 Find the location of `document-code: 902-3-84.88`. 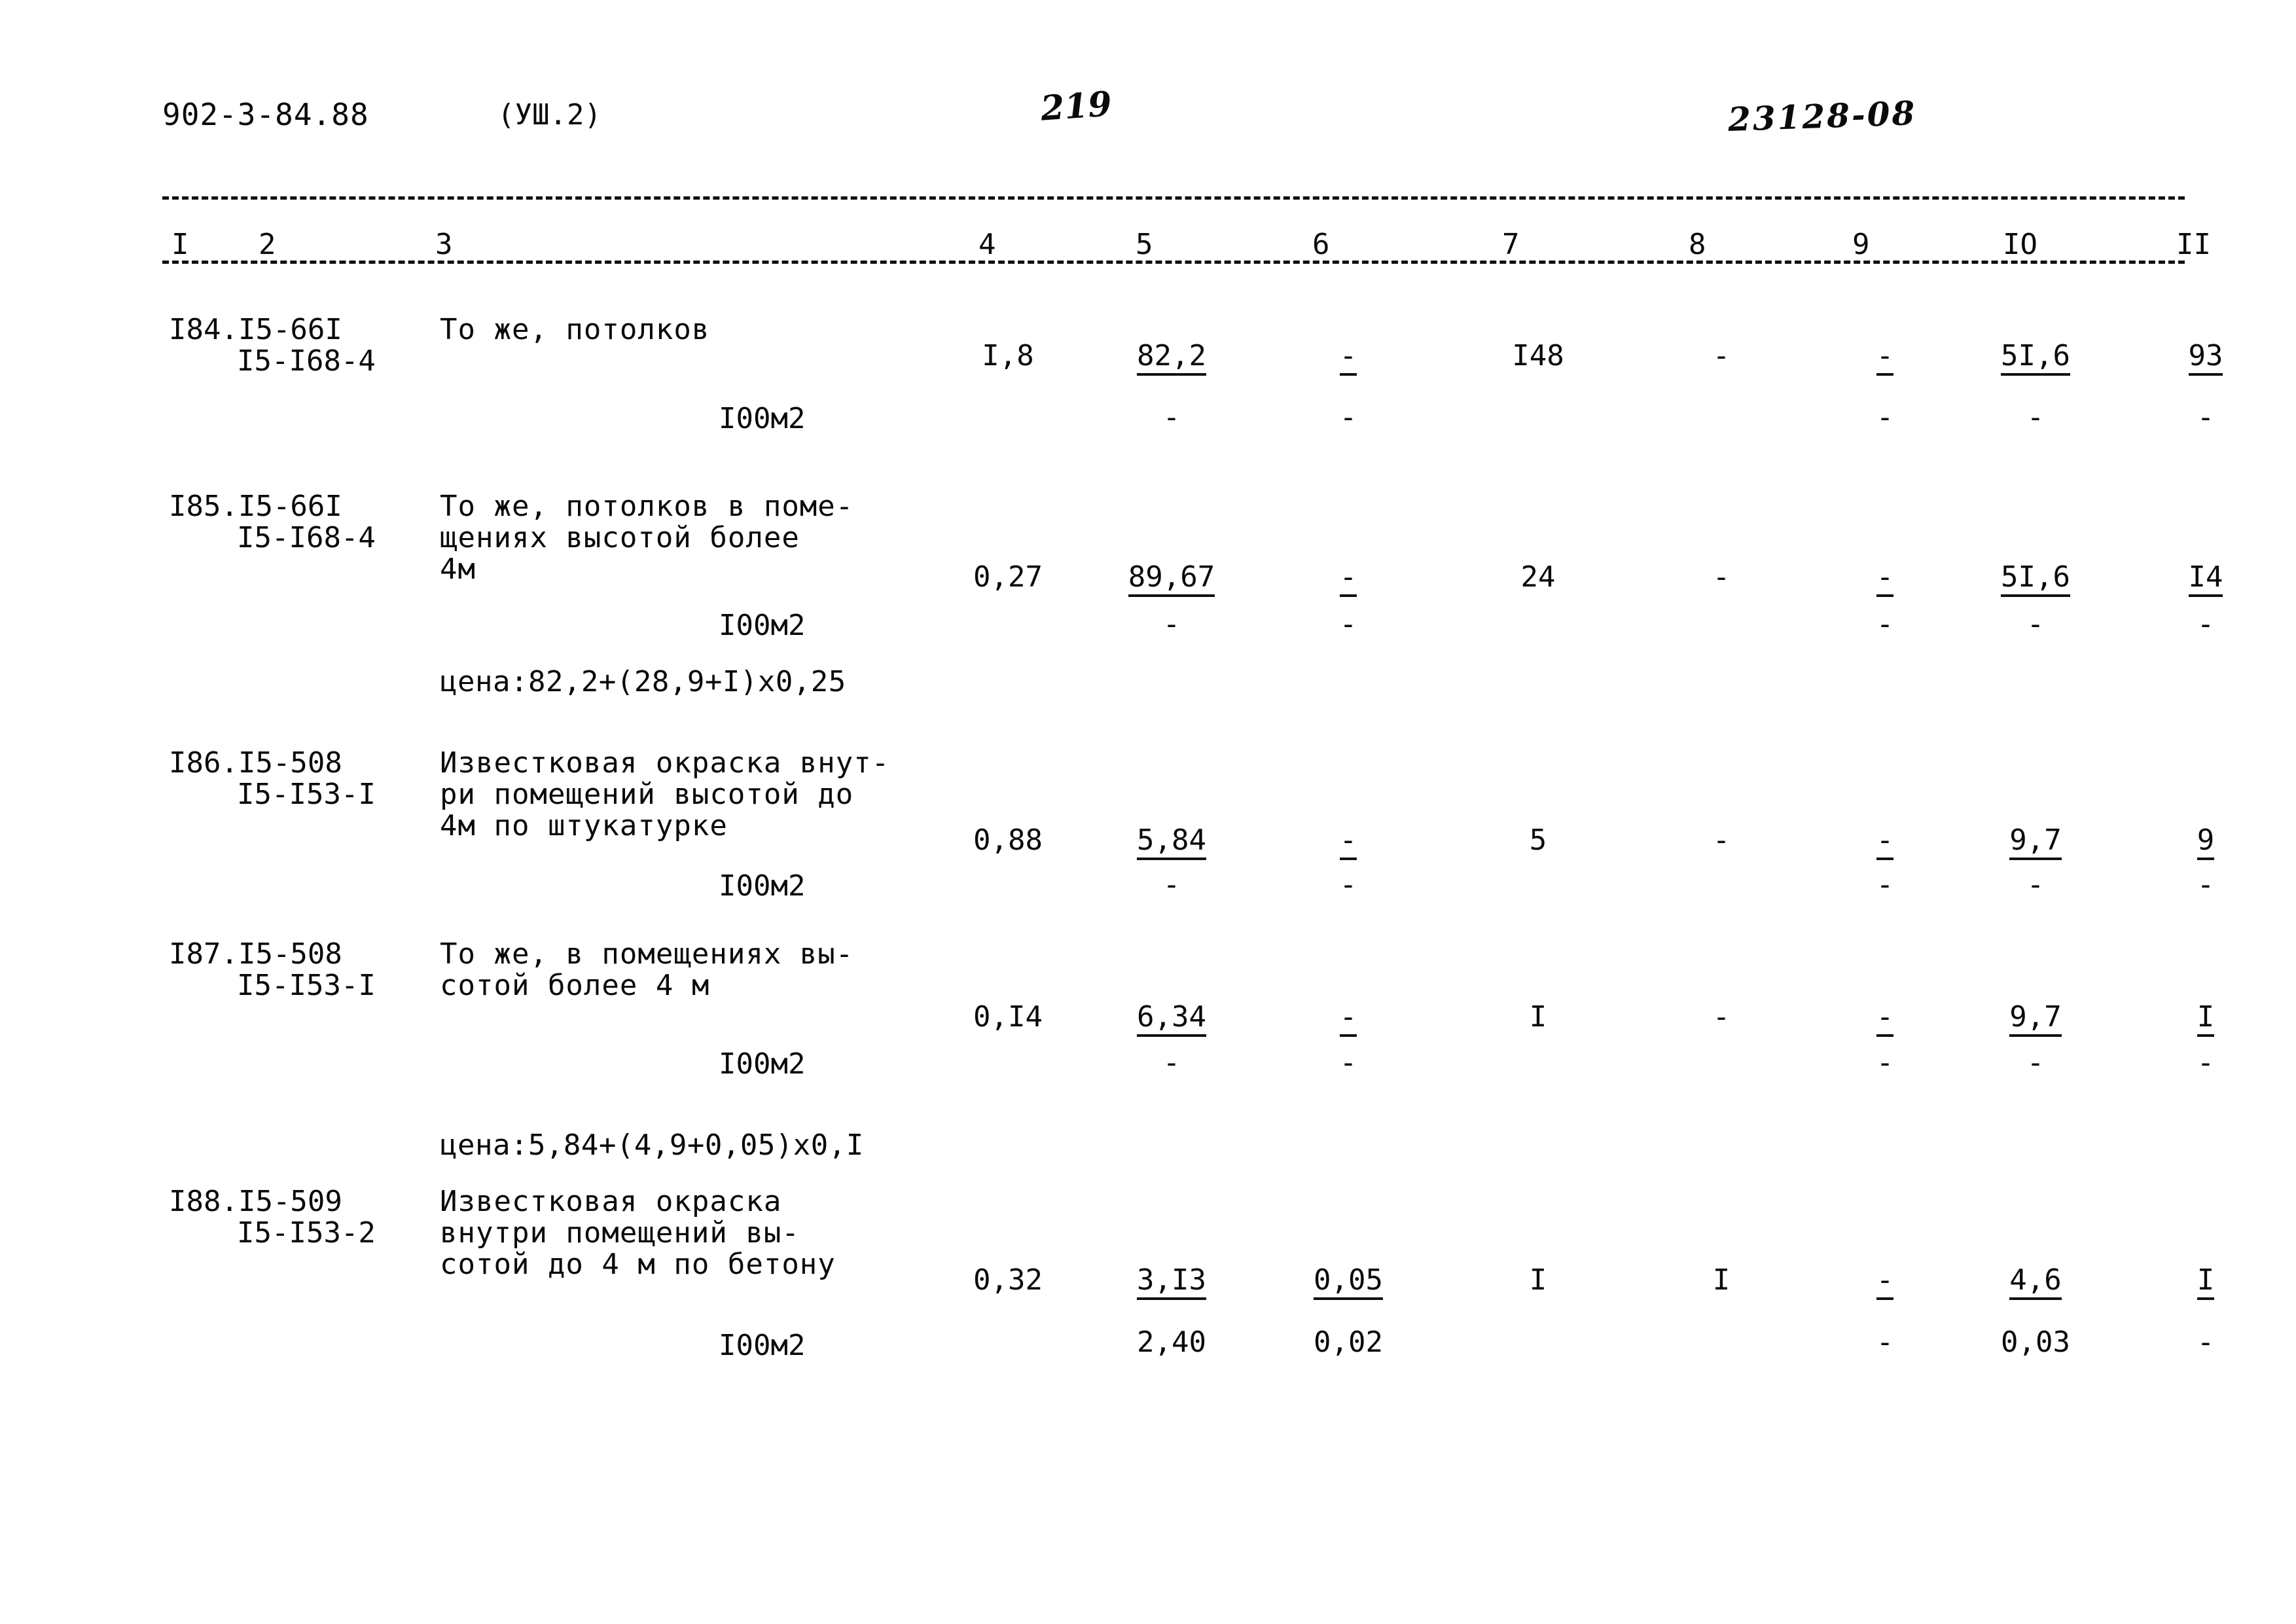

document-code: 902-3-84.88 is located at coordinates (265, 114).